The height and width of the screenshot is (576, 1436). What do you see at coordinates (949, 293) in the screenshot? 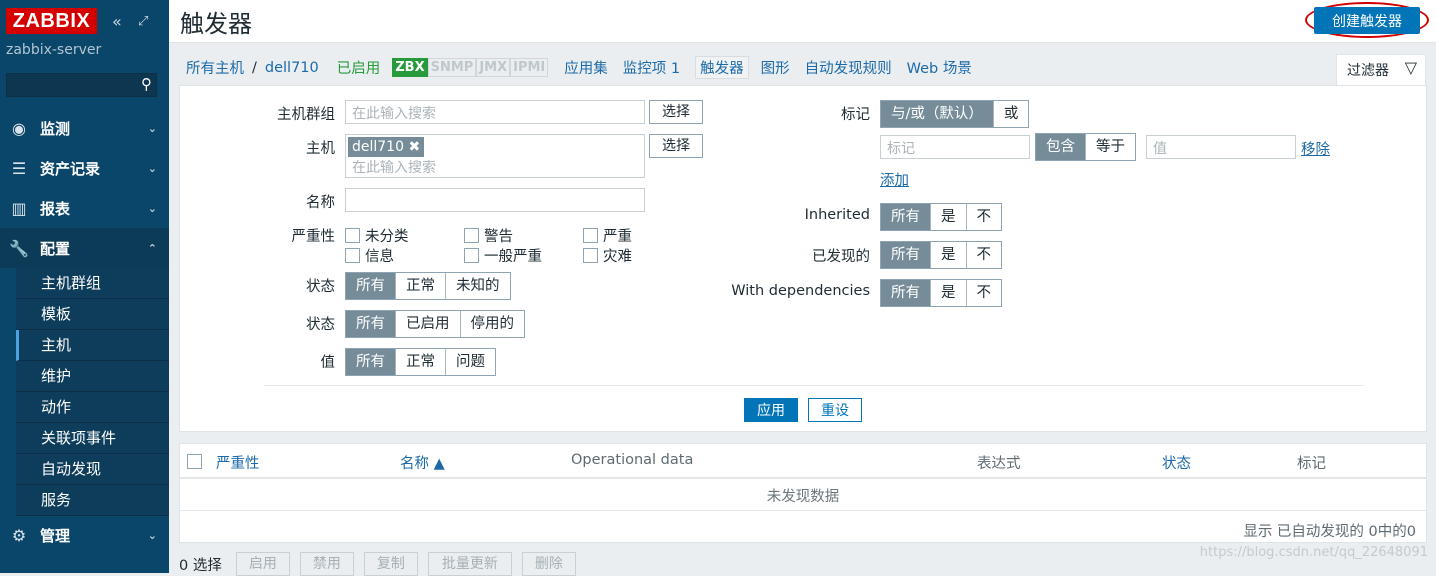
I see `dependencies-yes: 是` at bounding box center [949, 293].